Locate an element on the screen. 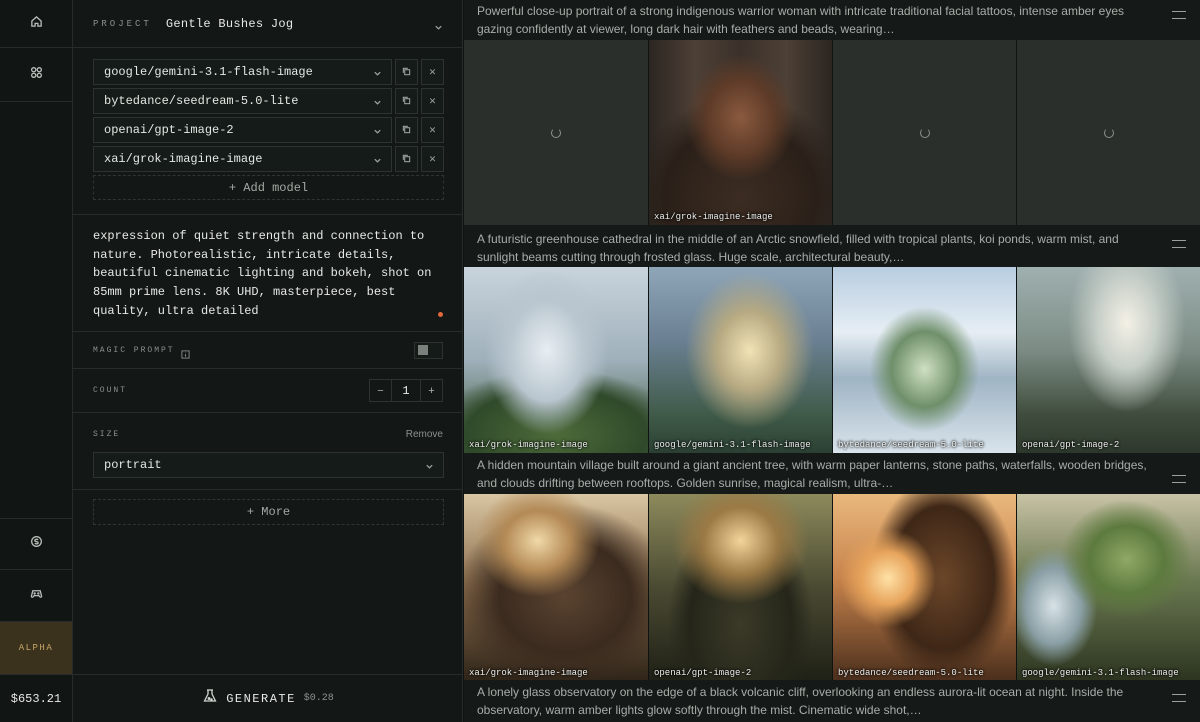 The width and height of the screenshot is (1200, 722). discord-button is located at coordinates (36, 596).